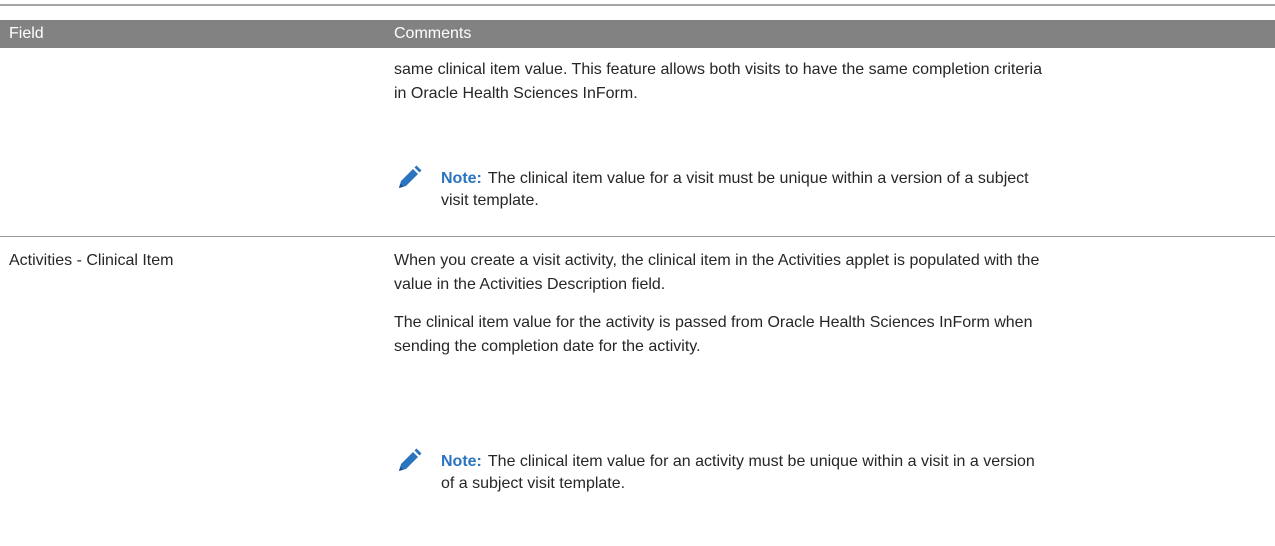 This screenshot has width=1275, height=546. Describe the element at coordinates (26, 33) in the screenshot. I see `header-field: Field` at that location.